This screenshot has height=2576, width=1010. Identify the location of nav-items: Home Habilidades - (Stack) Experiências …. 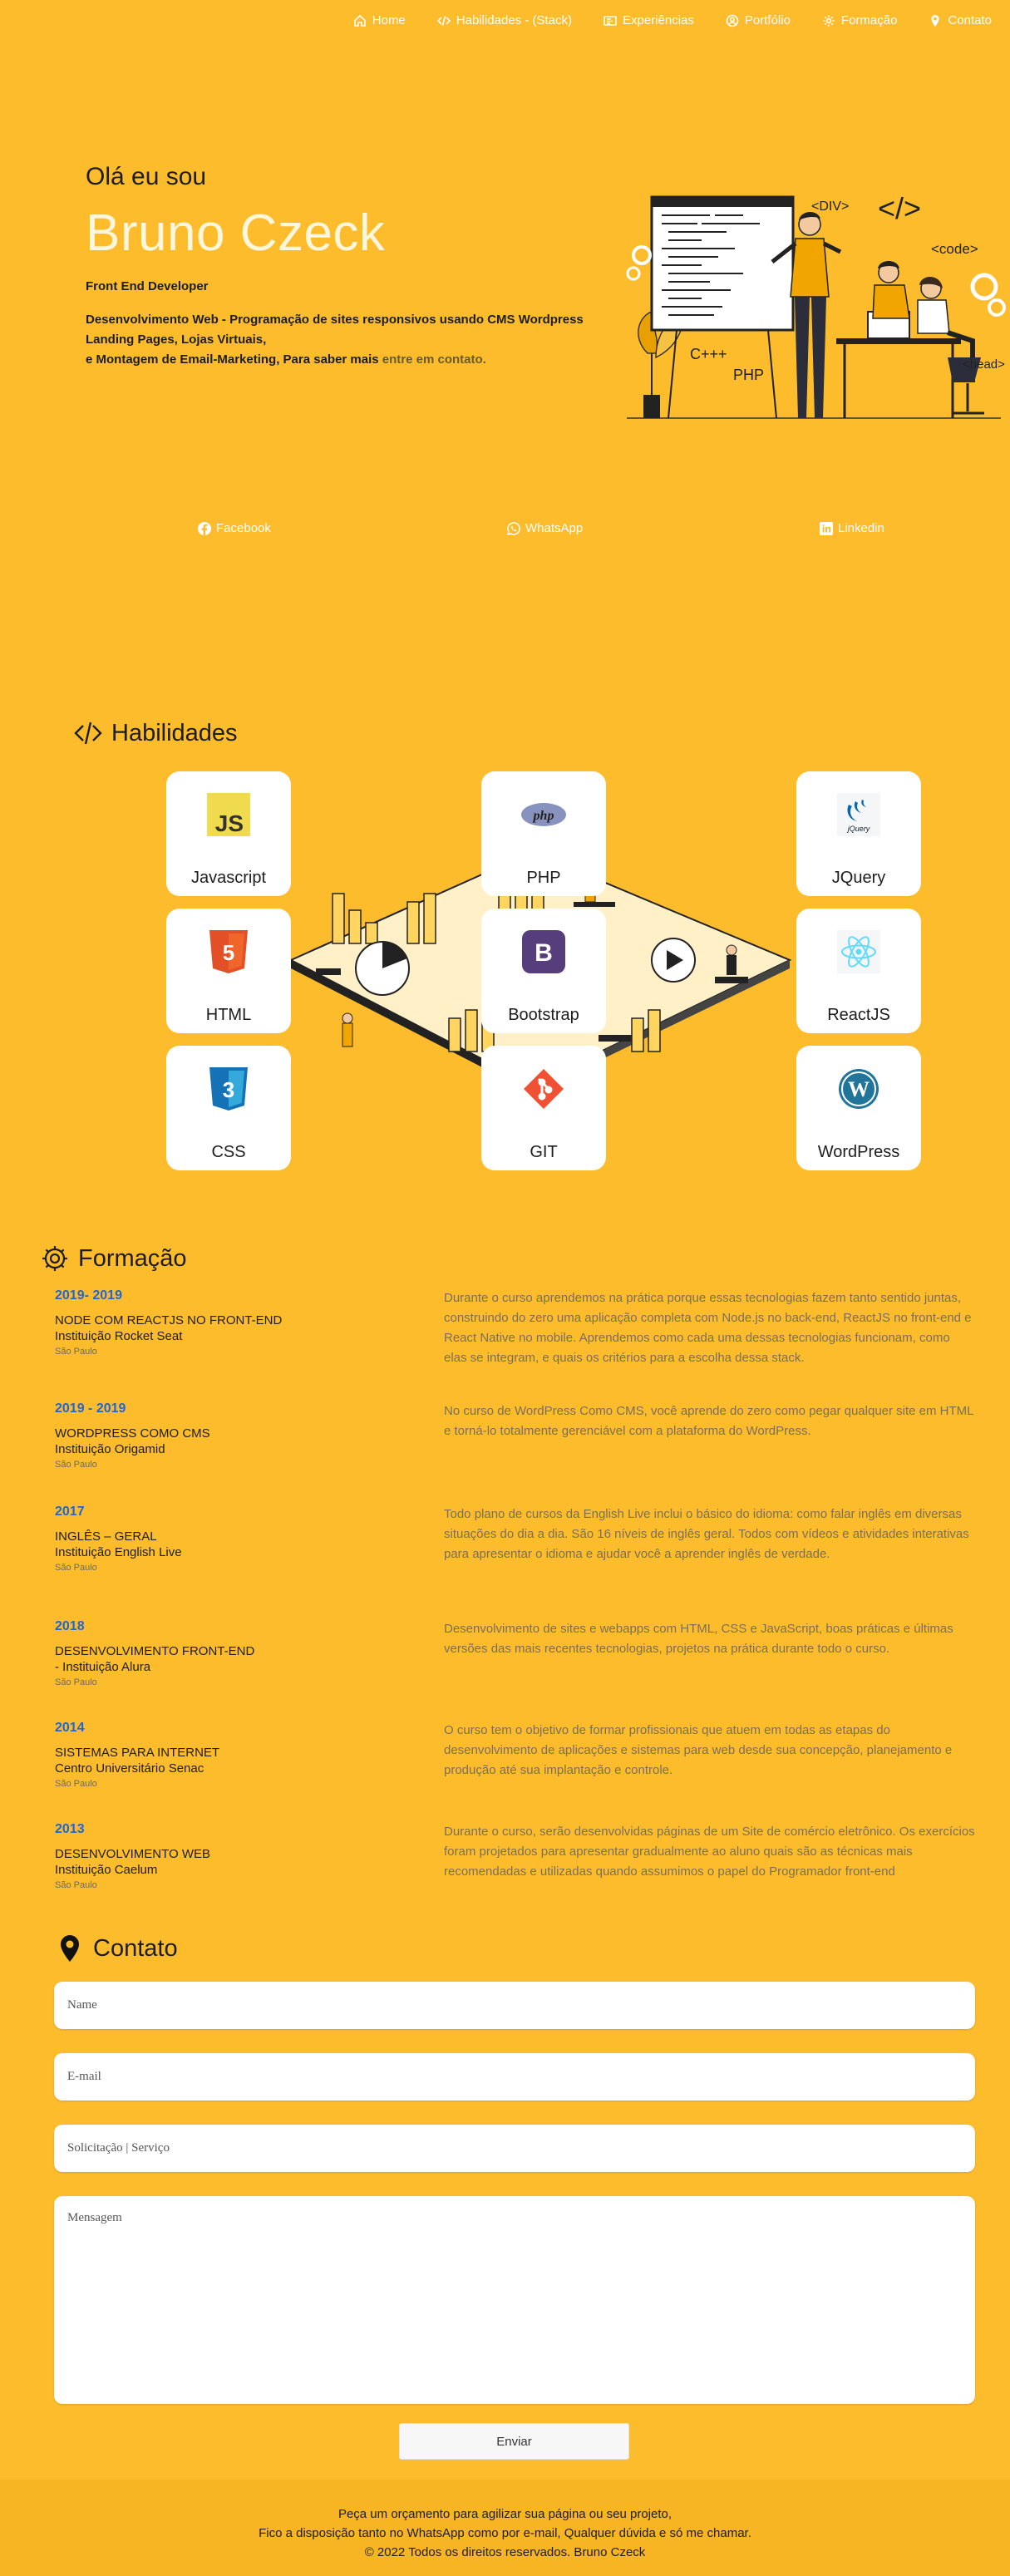
(657, 20).